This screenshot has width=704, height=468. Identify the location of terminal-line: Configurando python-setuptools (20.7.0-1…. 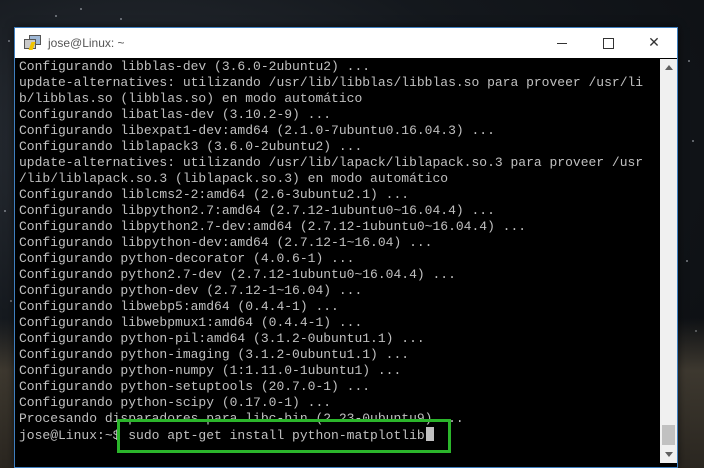
(195, 386).